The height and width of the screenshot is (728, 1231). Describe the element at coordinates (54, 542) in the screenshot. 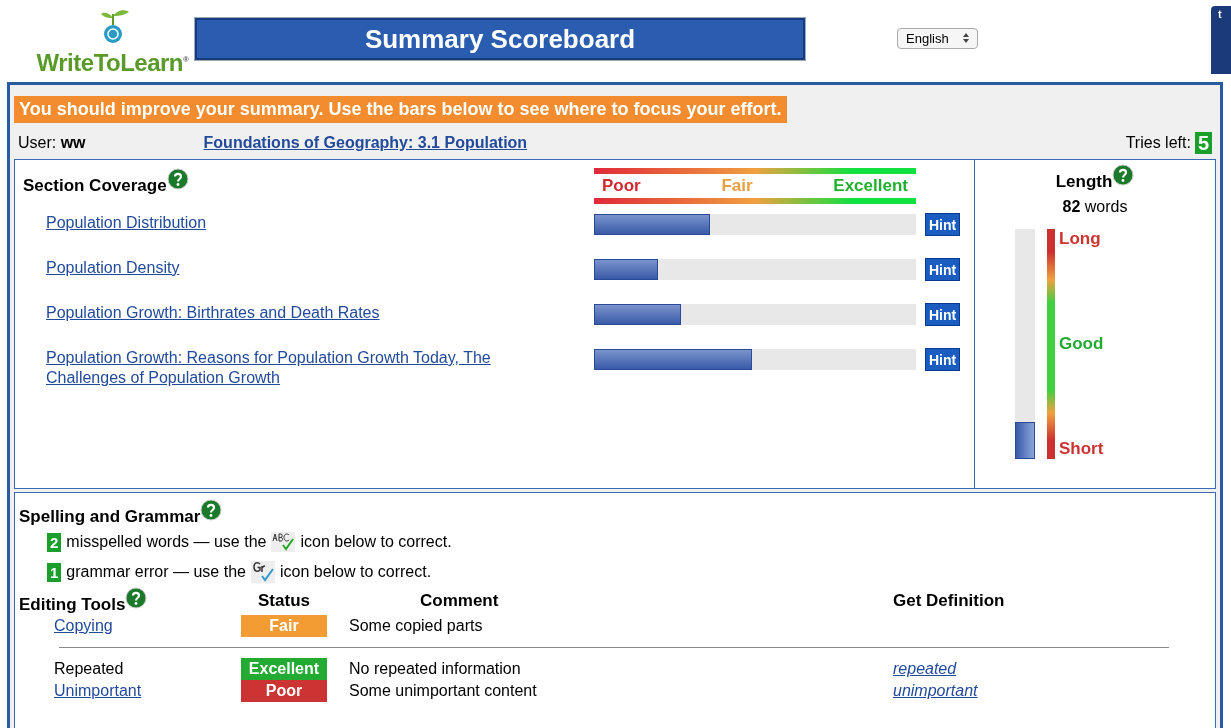

I see `error-count: 2` at that location.